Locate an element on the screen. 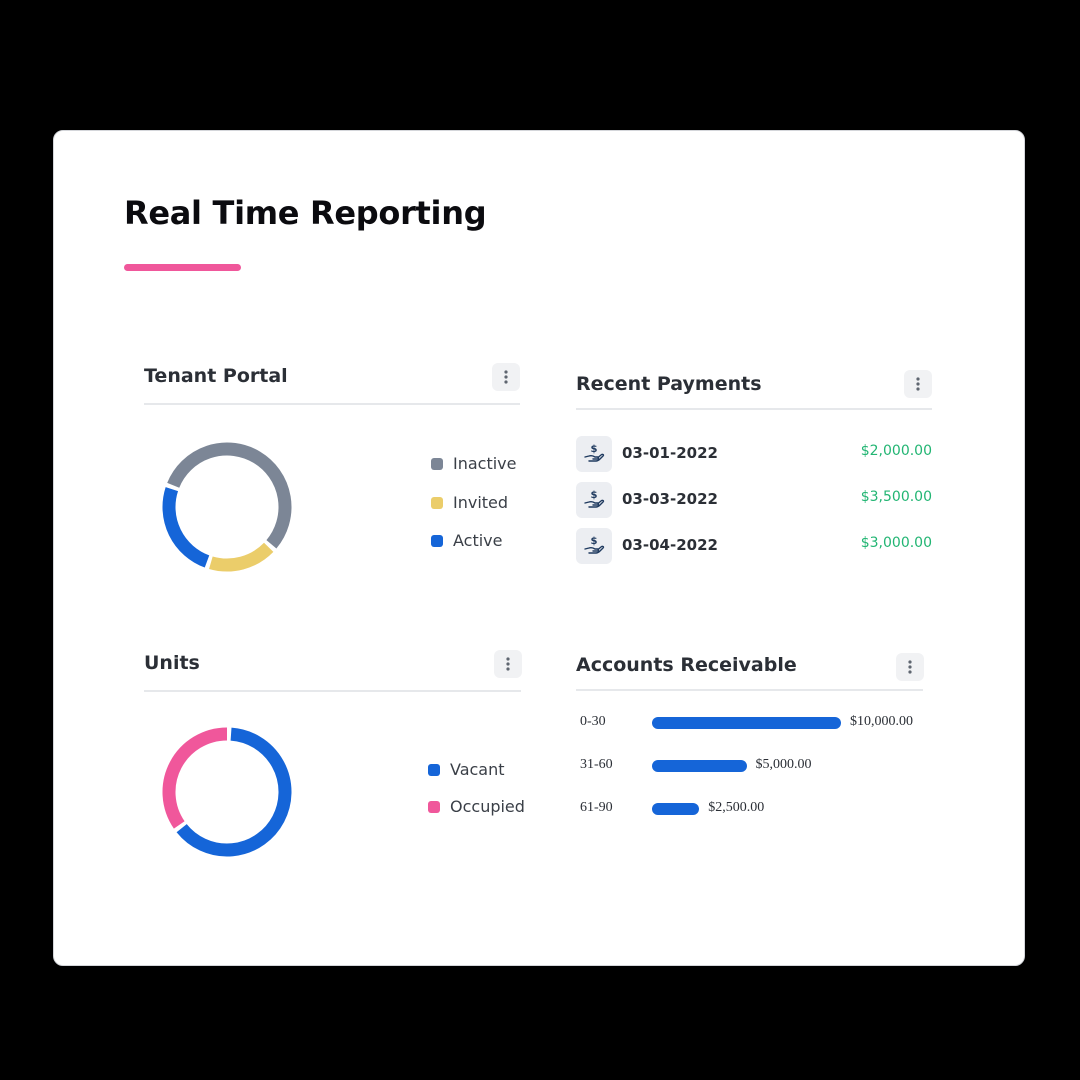 Image resolution: width=1080 pixels, height=1080 pixels. payment-row: $ 03-01-2022 $2,000.00 is located at coordinates (754, 454).